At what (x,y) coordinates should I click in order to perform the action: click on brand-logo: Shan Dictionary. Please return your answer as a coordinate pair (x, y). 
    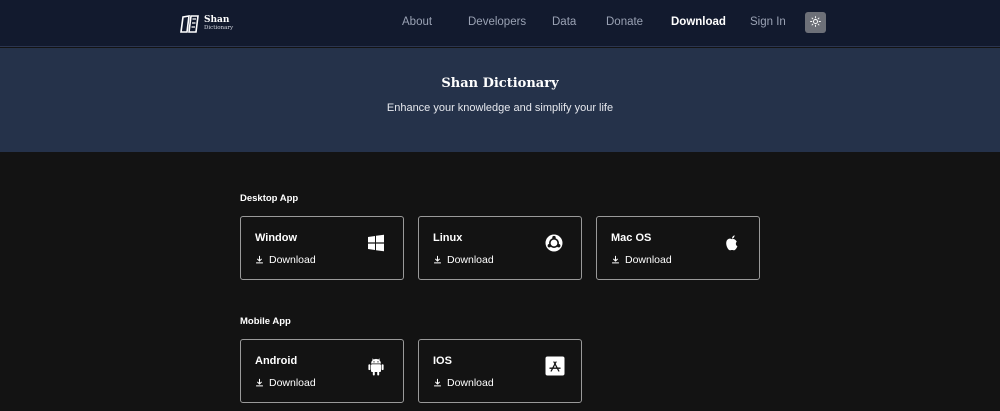
    Looking at the image, I should click on (206, 24).